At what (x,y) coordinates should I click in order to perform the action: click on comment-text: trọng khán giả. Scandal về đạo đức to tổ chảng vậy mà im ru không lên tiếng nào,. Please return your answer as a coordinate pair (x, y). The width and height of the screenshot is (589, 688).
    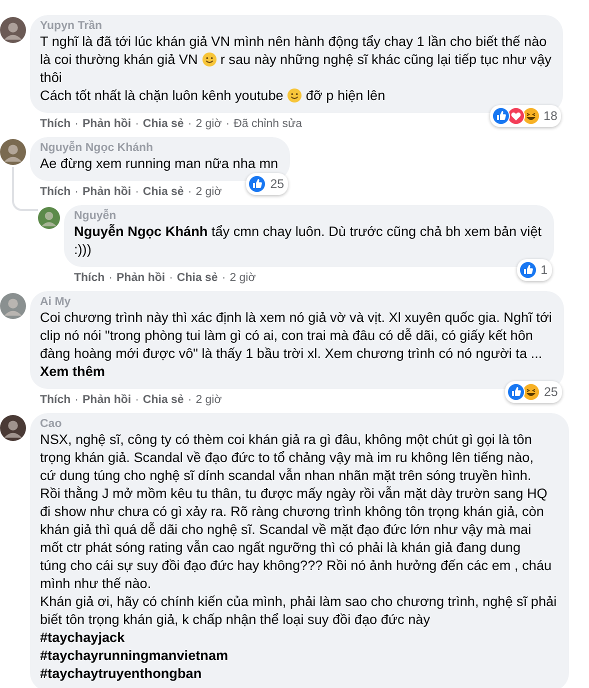
    Looking at the image, I should click on (287, 457).